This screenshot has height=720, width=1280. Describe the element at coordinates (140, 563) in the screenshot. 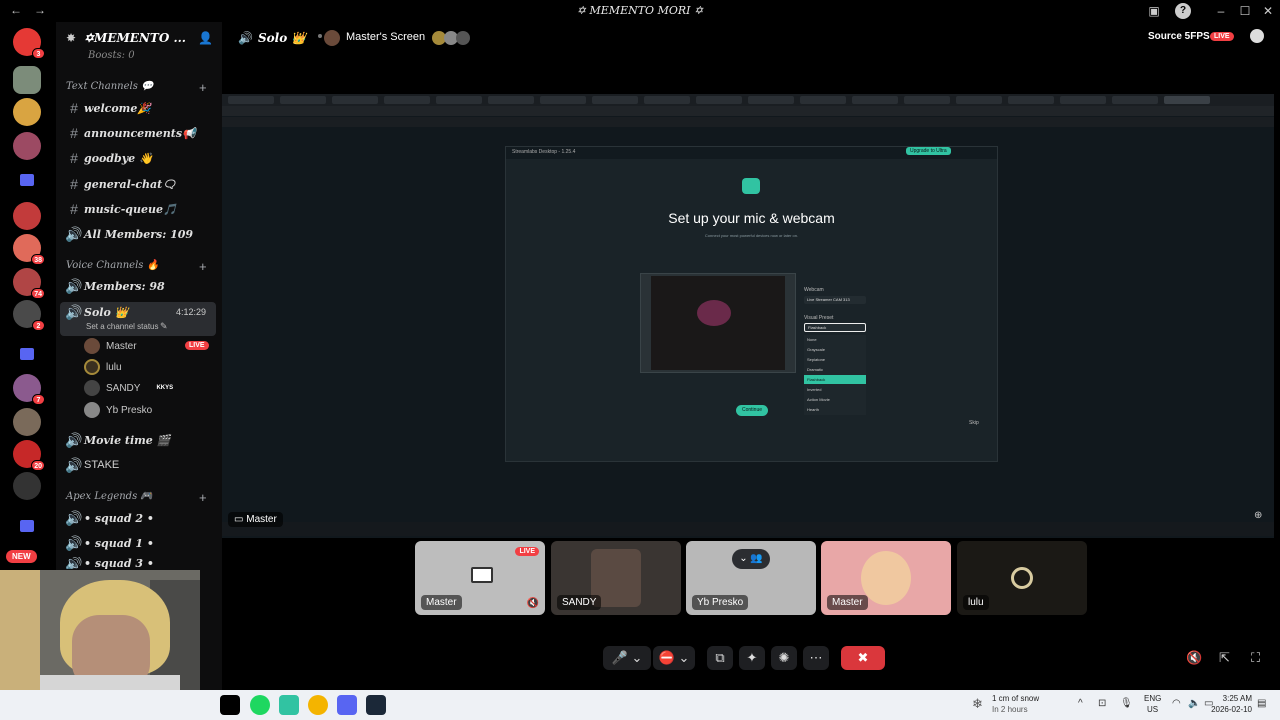

I see `channel-squad-3: 🔊 • squad 3 •` at that location.